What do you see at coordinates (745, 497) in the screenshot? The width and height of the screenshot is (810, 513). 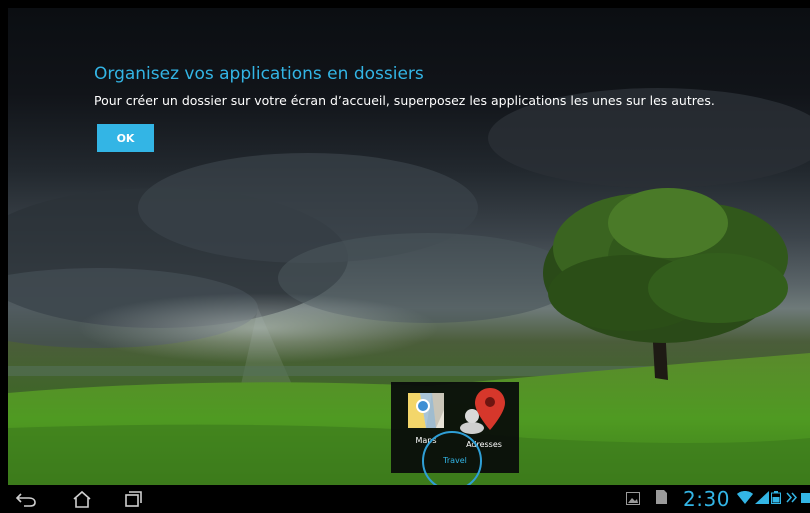 I see `wifi-icon` at bounding box center [745, 497].